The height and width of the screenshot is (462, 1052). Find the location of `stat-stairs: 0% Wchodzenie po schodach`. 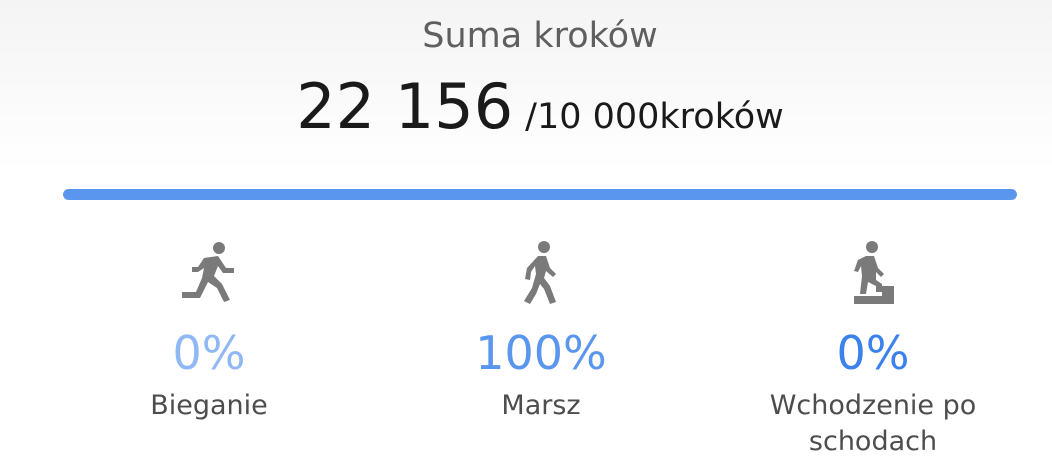

stat-stairs: 0% Wchodzenie po schodach is located at coordinates (873, 349).